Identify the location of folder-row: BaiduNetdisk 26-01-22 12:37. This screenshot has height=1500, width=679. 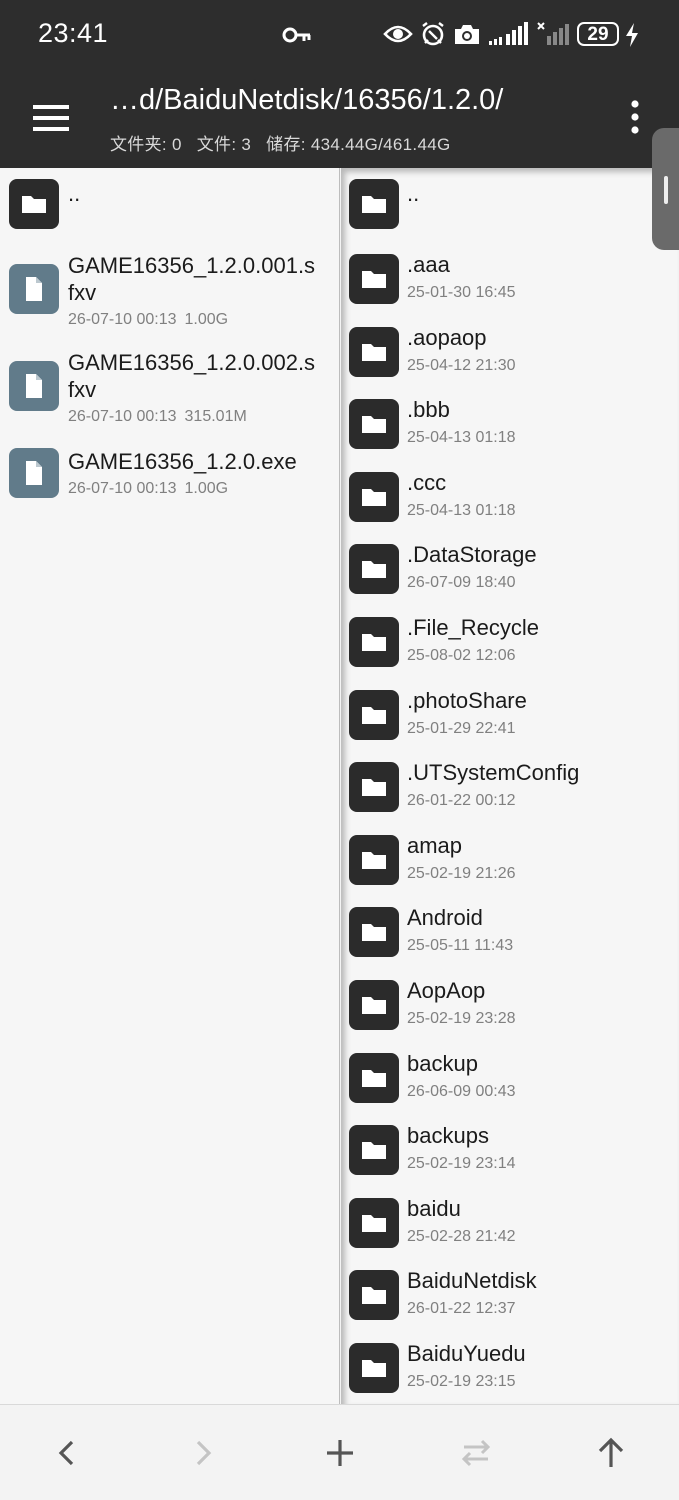
(510, 1290).